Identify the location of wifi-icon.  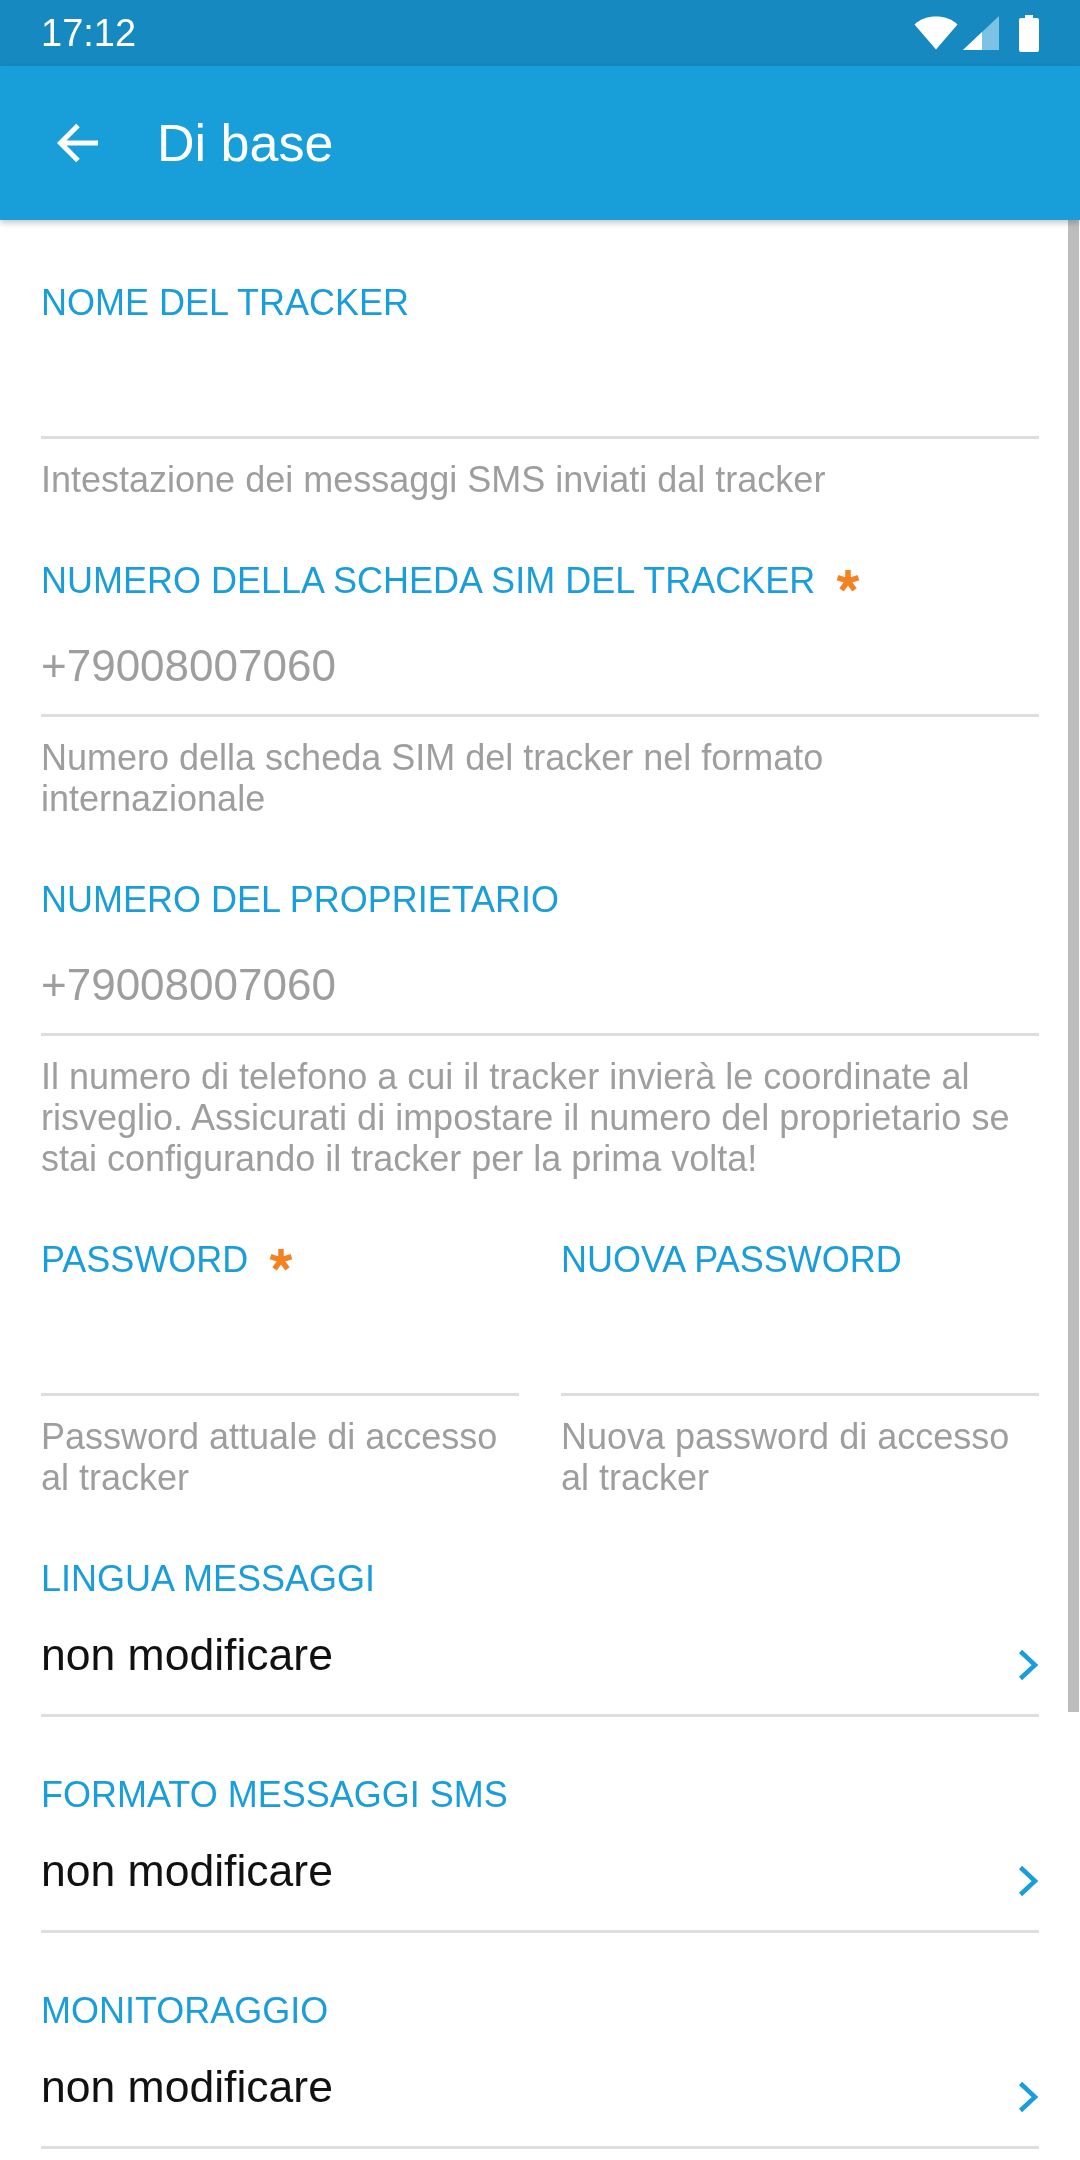
(936, 33).